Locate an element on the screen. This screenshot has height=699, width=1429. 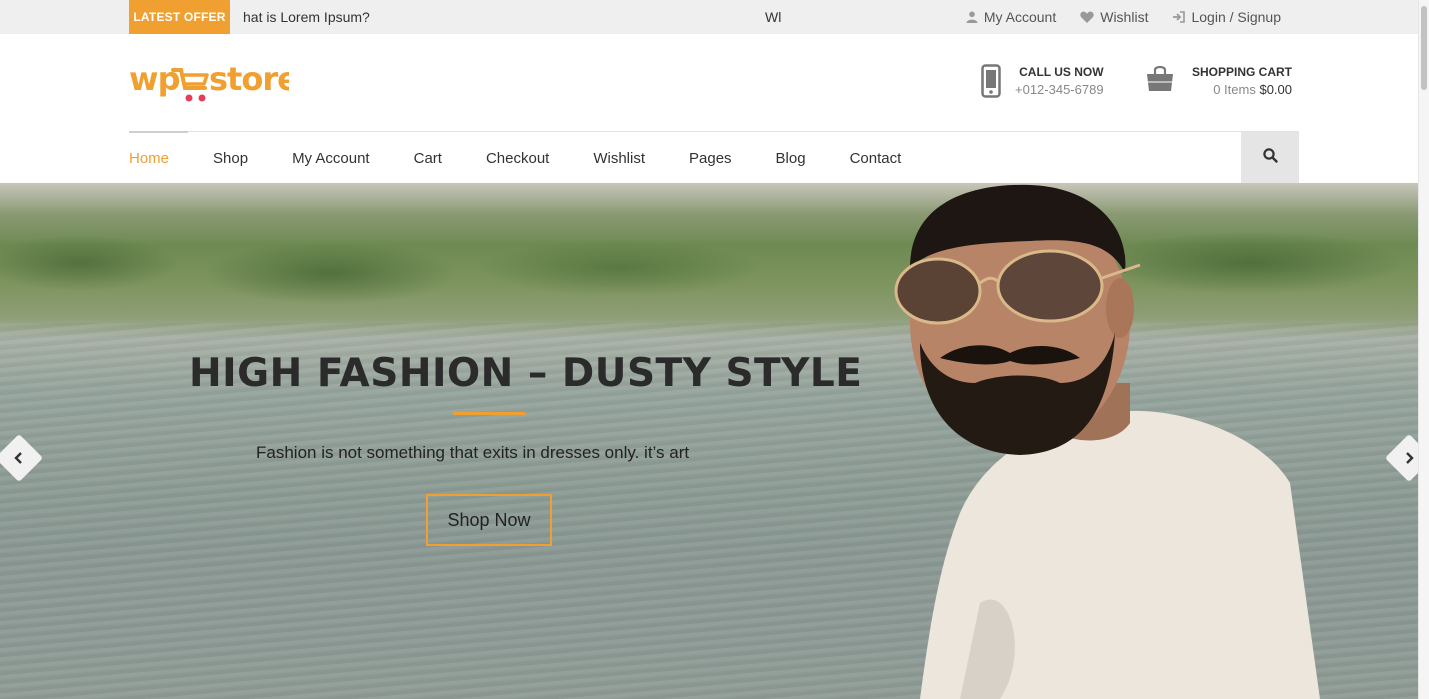
user-icon is located at coordinates (972, 17).